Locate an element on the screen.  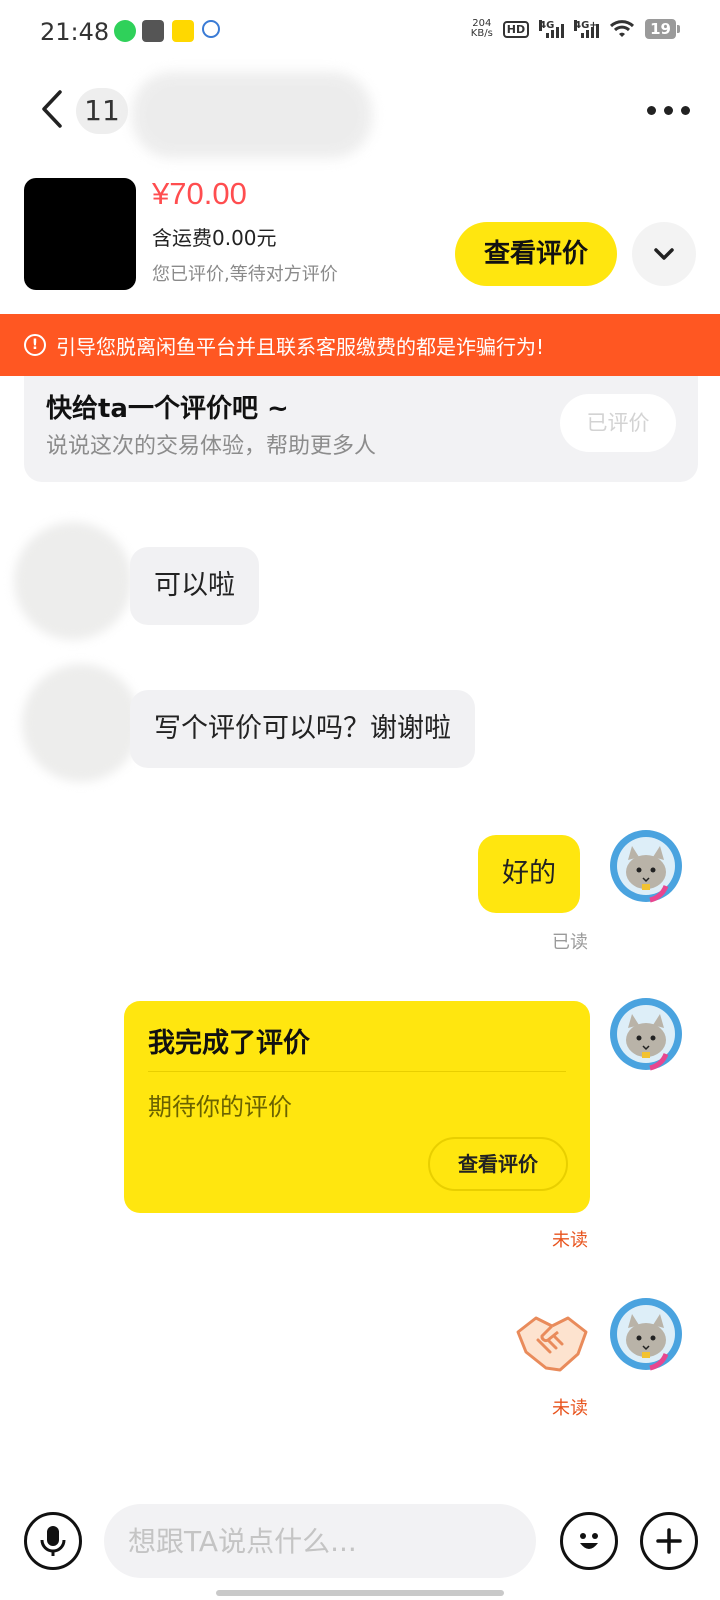
status-right-group: 204 KB/s HD 4G 4G+ 19 is located at coordinates (575, 28).